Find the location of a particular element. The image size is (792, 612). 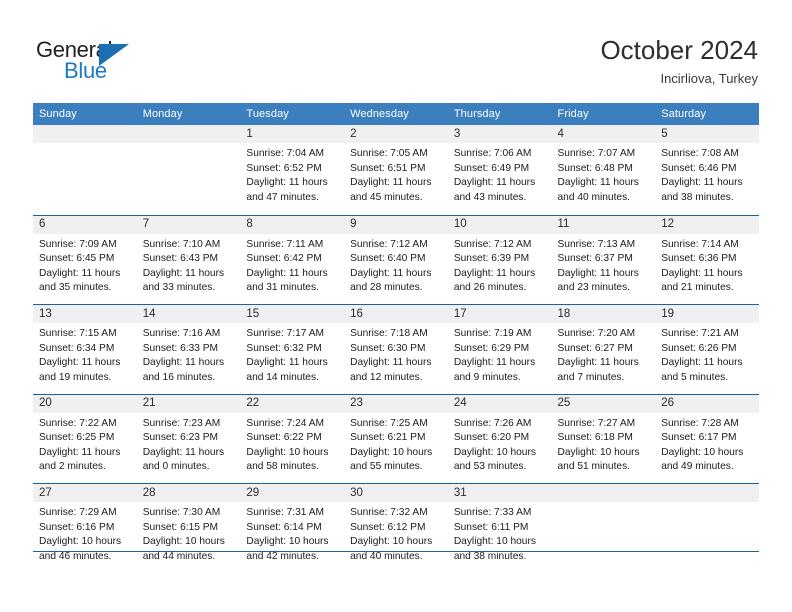

day-number: 30 is located at coordinates (356, 492).